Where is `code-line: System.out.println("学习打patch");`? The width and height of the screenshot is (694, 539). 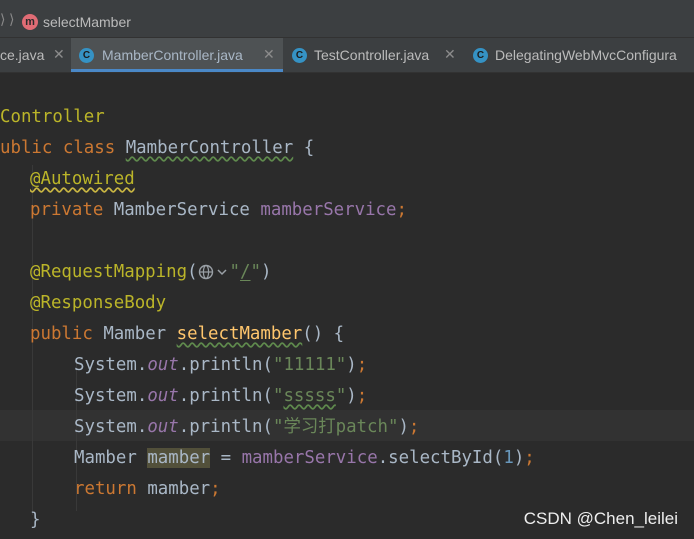 code-line: System.out.println("学习打patch"); is located at coordinates (247, 427).